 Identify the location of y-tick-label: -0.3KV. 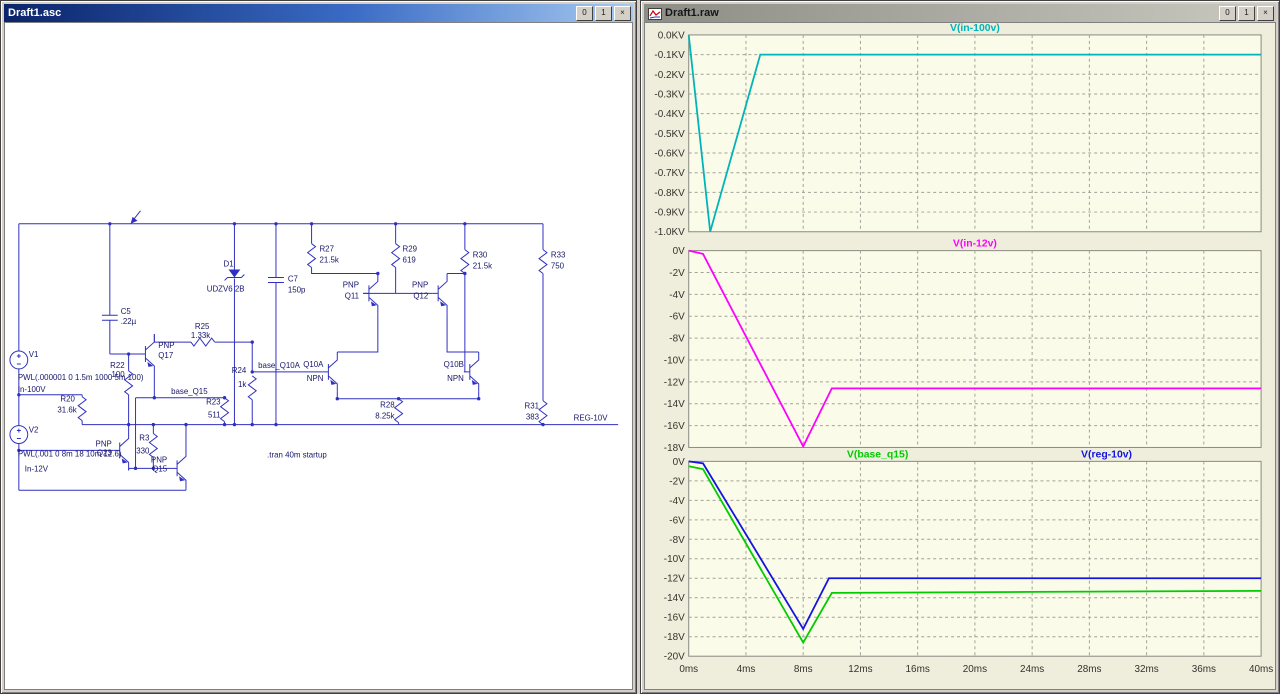
(669, 94).